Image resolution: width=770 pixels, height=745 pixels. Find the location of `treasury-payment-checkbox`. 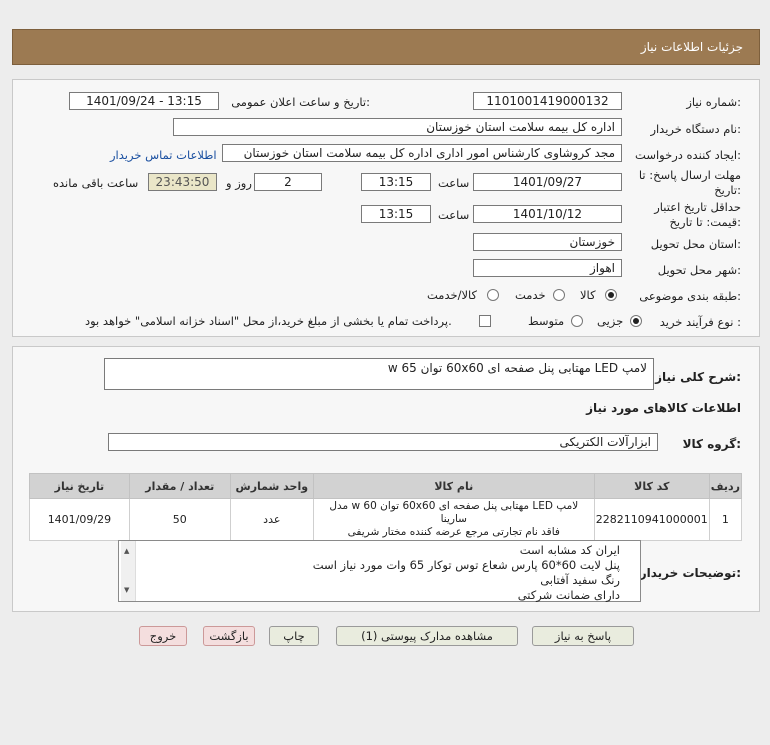

treasury-payment-checkbox is located at coordinates (485, 321).